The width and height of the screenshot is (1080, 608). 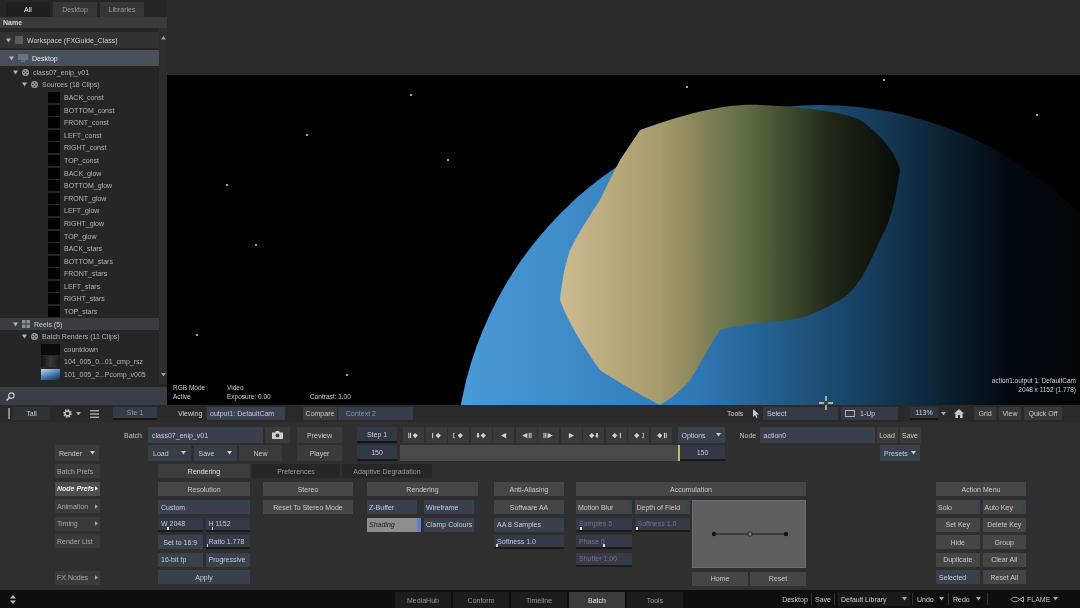 I want to click on play-reverse-icon, so click(x=503, y=435).